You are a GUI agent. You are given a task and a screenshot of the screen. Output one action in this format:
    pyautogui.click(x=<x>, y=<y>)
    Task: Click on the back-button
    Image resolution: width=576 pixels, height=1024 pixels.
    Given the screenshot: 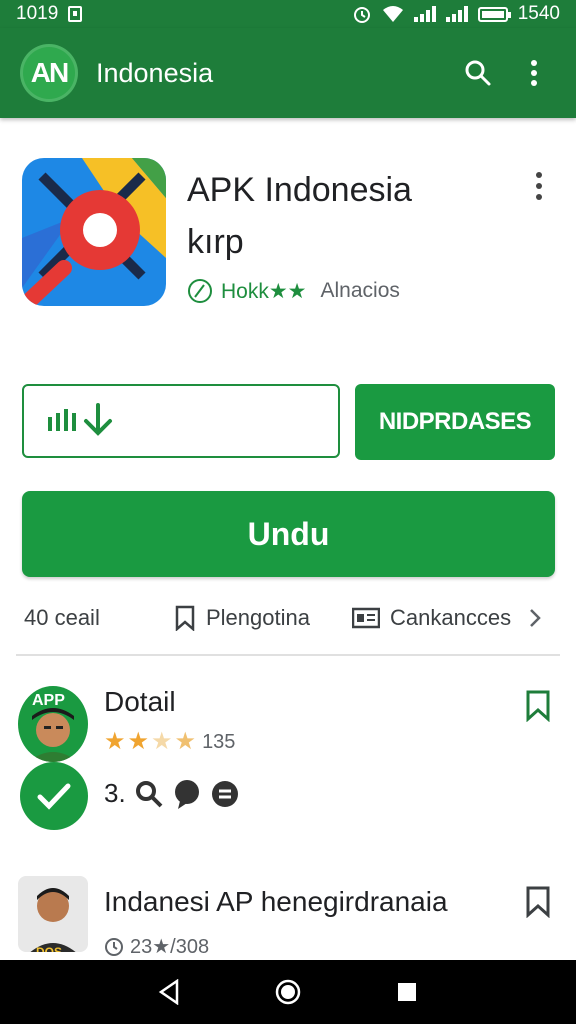 What is the action you would take?
    pyautogui.click(x=169, y=992)
    